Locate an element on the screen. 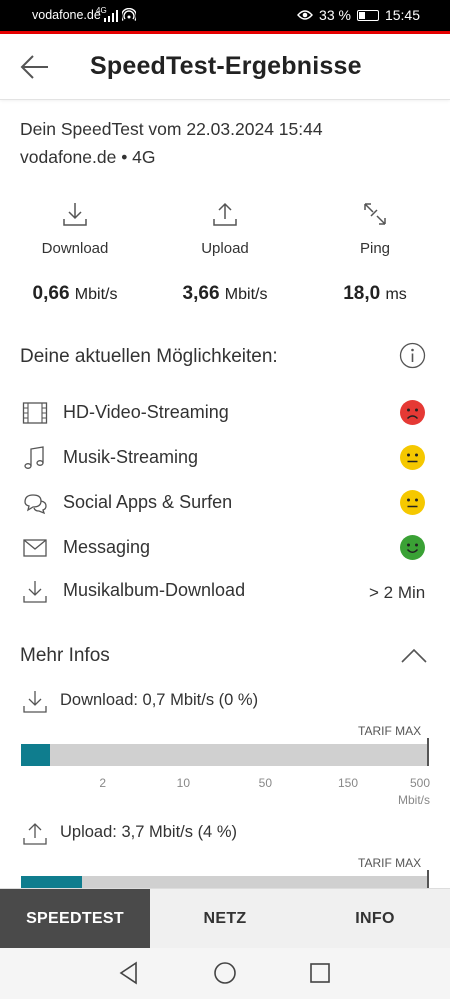 Image resolution: width=450 pixels, height=999 pixels. system-nav-bar is located at coordinates (225, 973).